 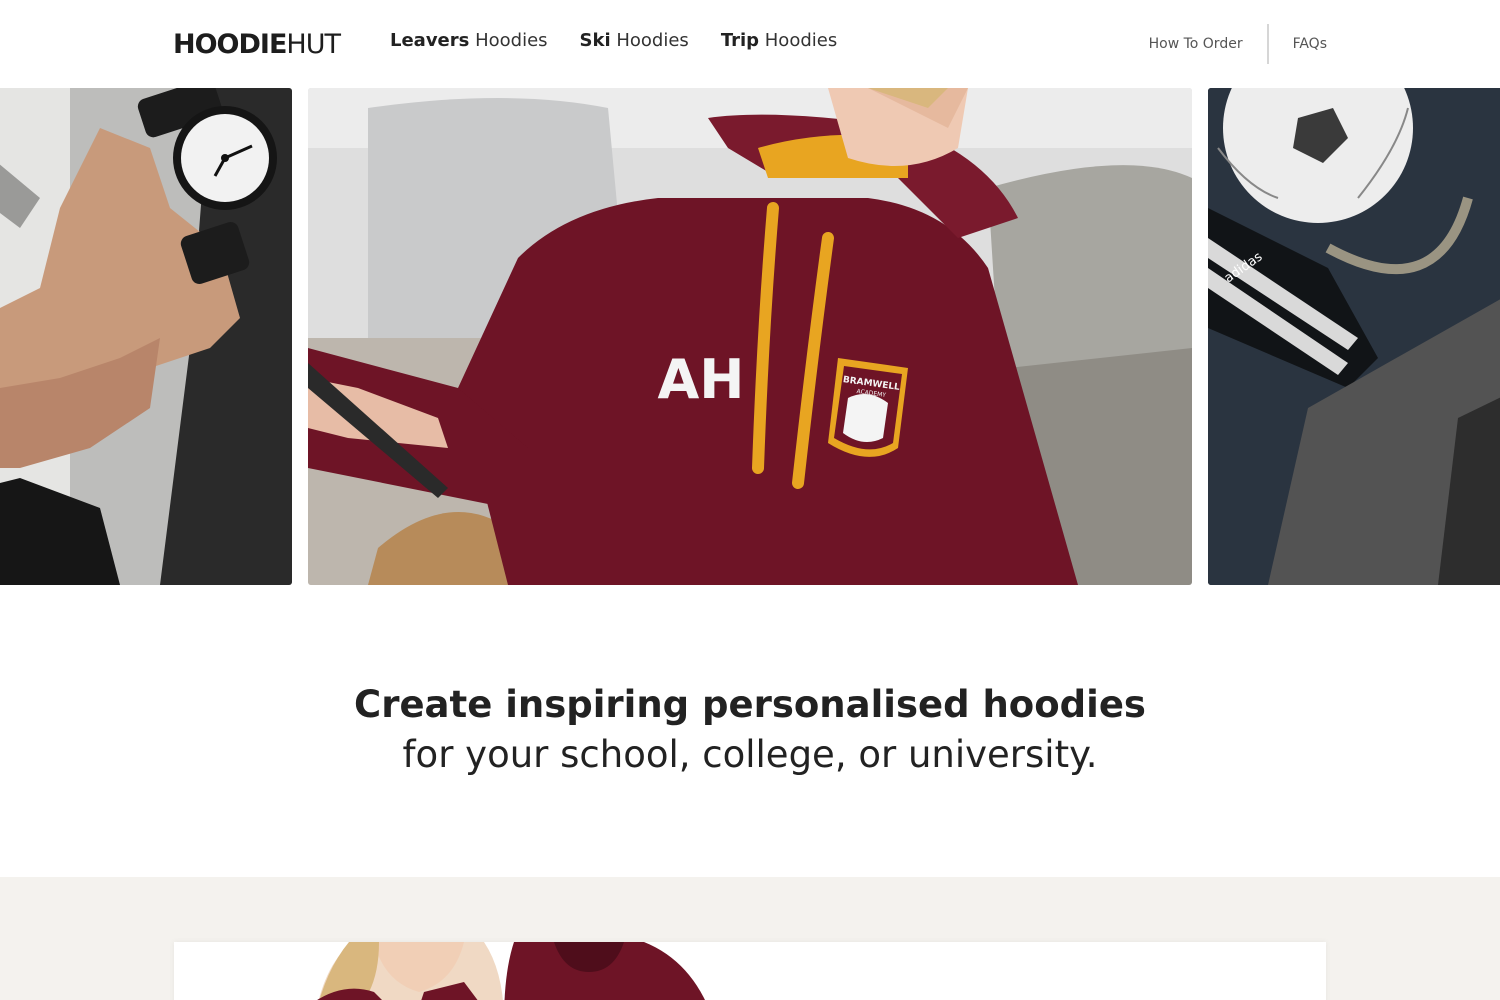 What do you see at coordinates (430, 40) in the screenshot?
I see `nav-leavers-bold: Leavers` at bounding box center [430, 40].